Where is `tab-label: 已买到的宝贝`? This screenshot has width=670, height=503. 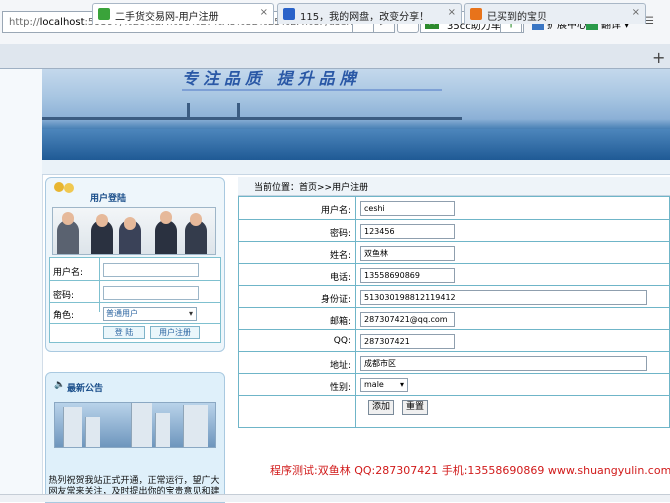 tab-label: 已买到的宝贝 is located at coordinates (517, 17).